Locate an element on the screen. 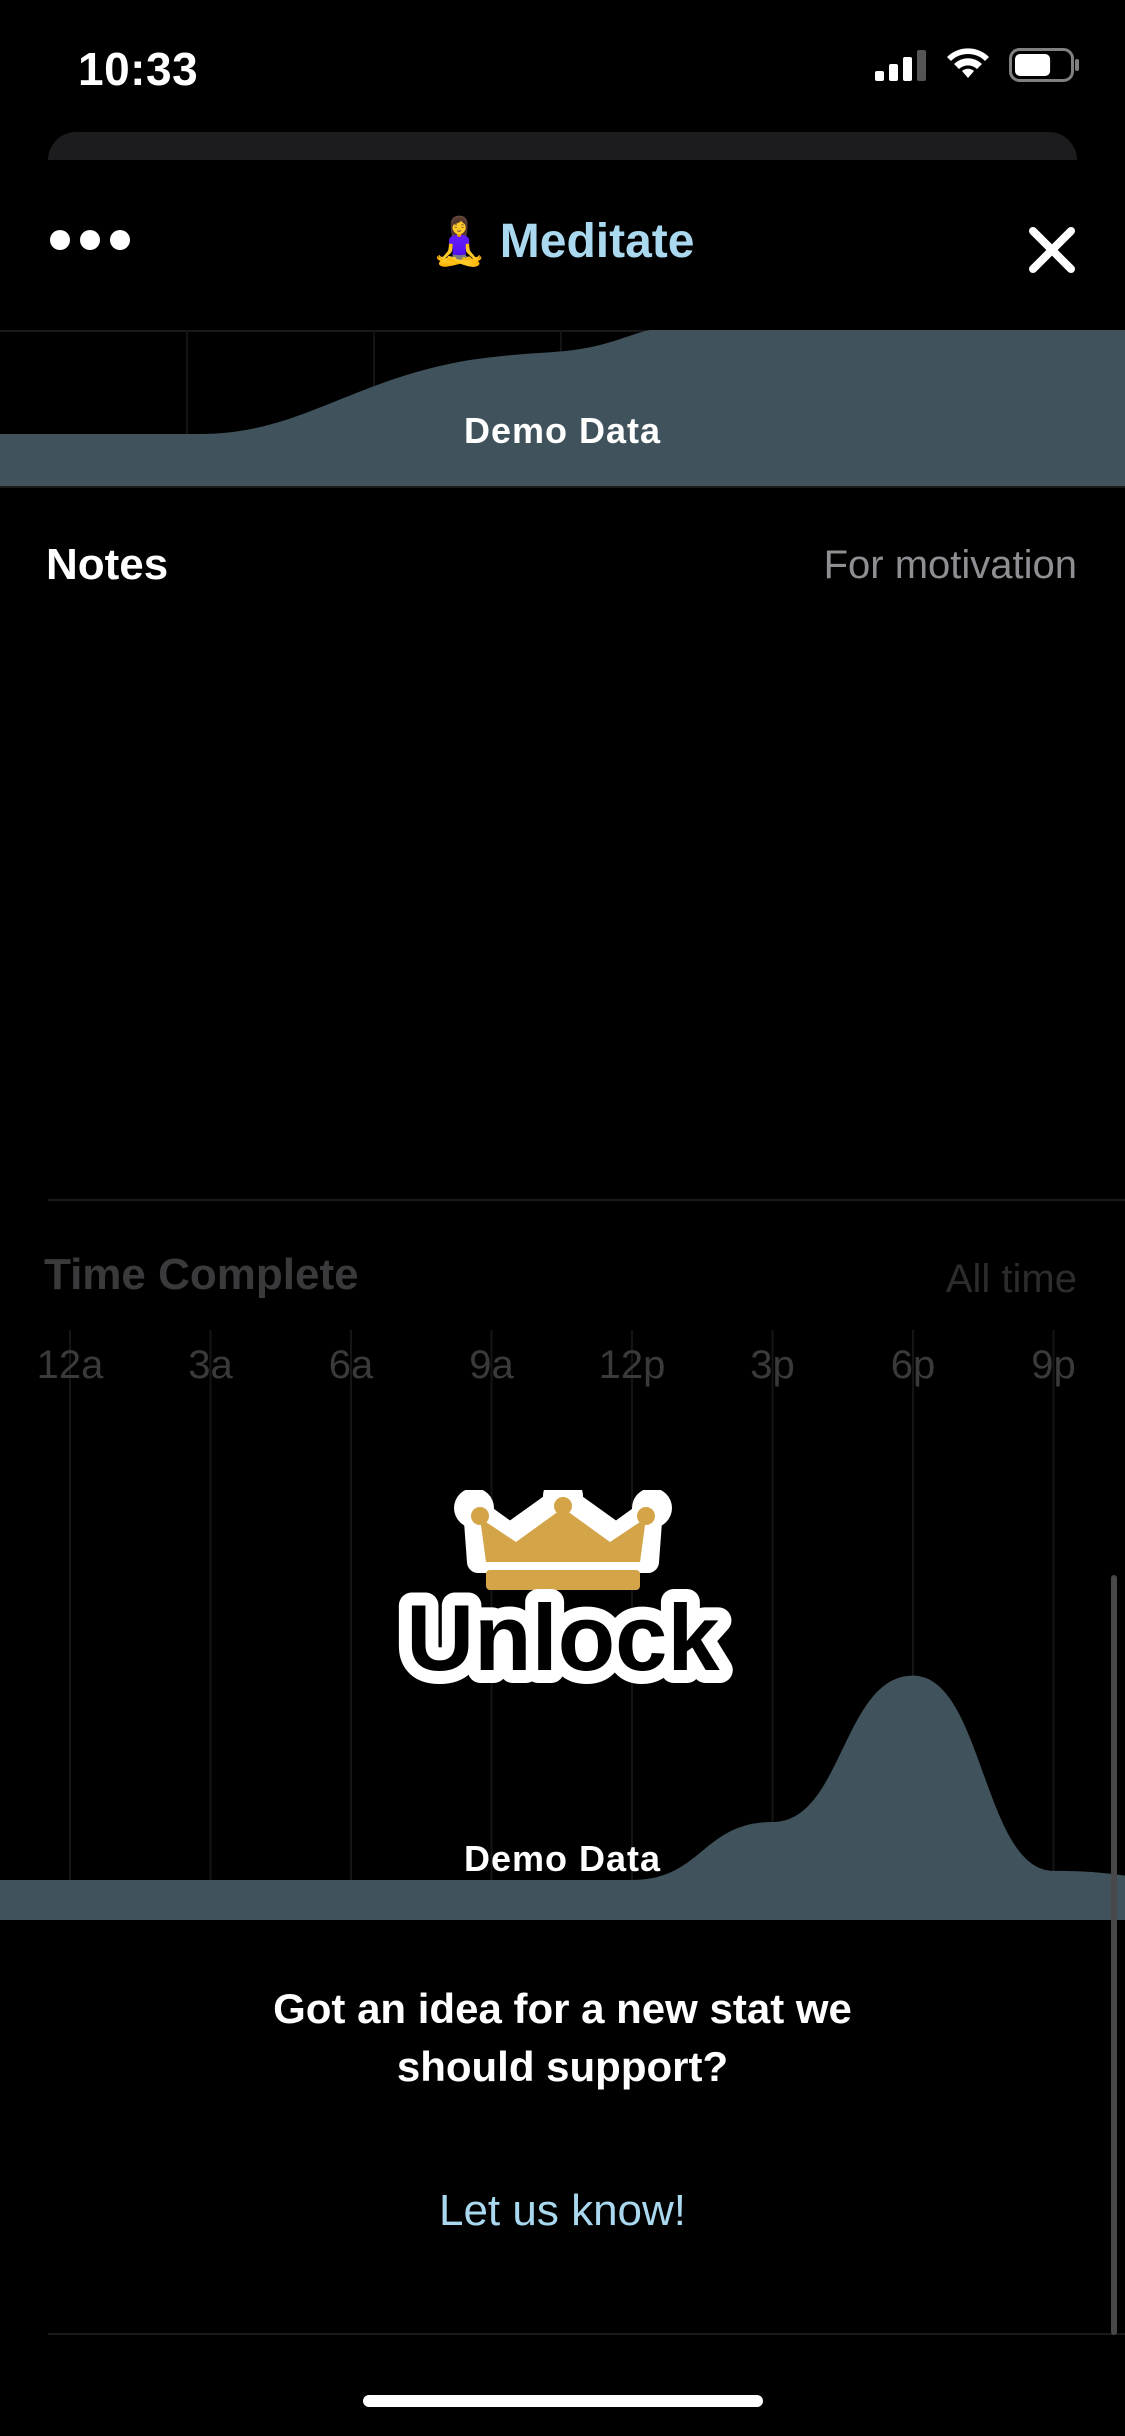 The image size is (1125, 2436). unlock-label: Unlock is located at coordinates (563, 1637).